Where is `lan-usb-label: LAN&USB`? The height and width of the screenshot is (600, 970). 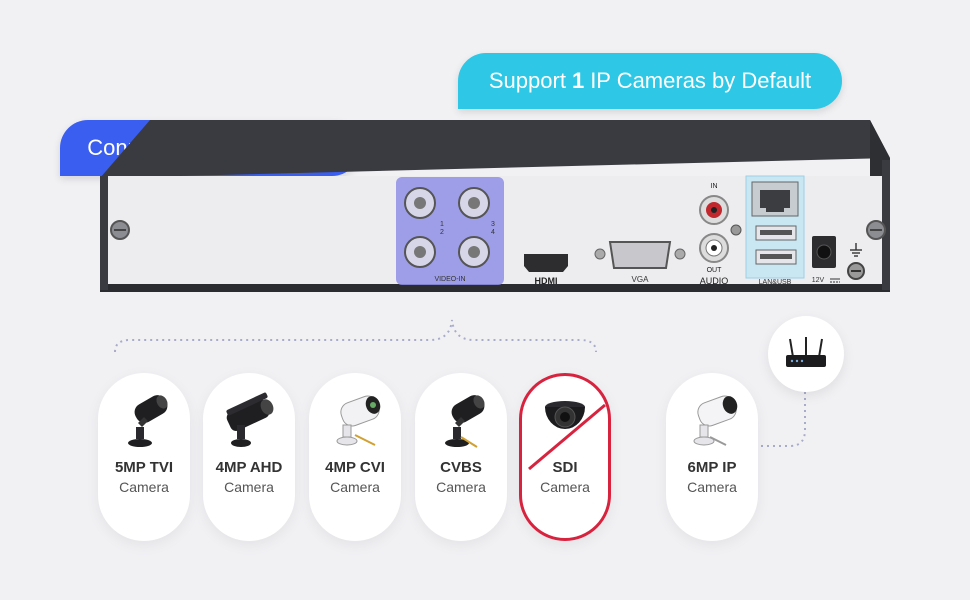 lan-usb-label: LAN&USB is located at coordinates (775, 282).